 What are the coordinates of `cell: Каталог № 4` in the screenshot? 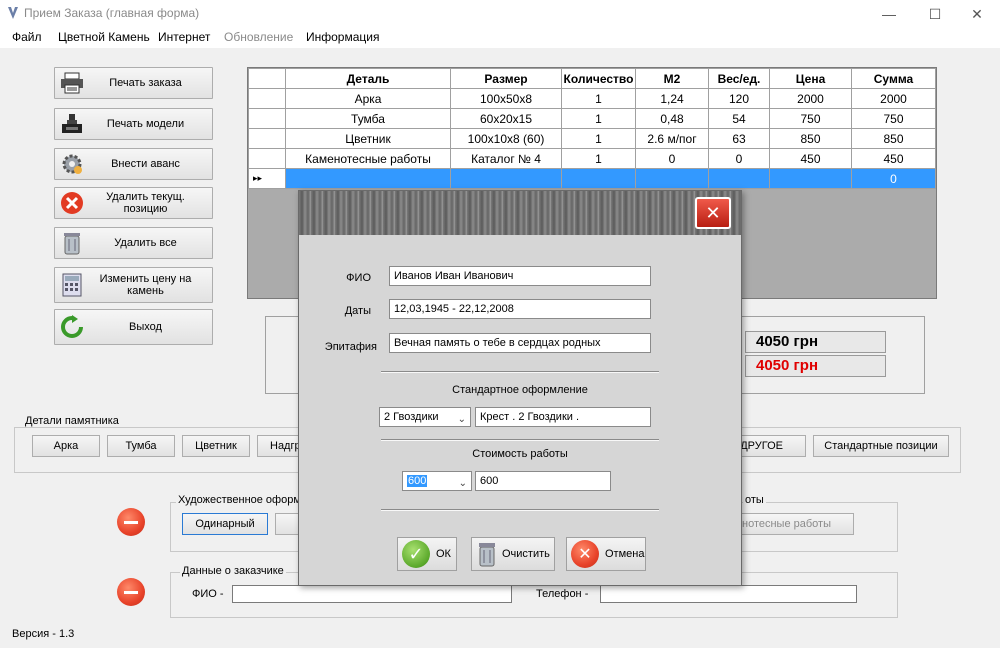 It's located at (506, 158).